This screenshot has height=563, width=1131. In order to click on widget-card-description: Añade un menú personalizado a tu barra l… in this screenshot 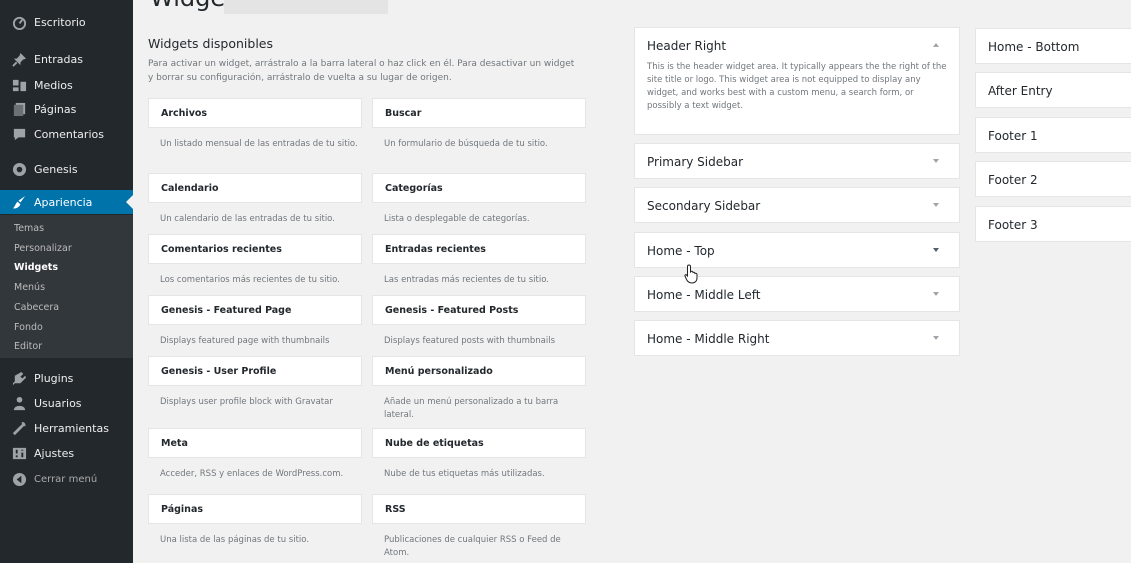, I will do `click(471, 408)`.